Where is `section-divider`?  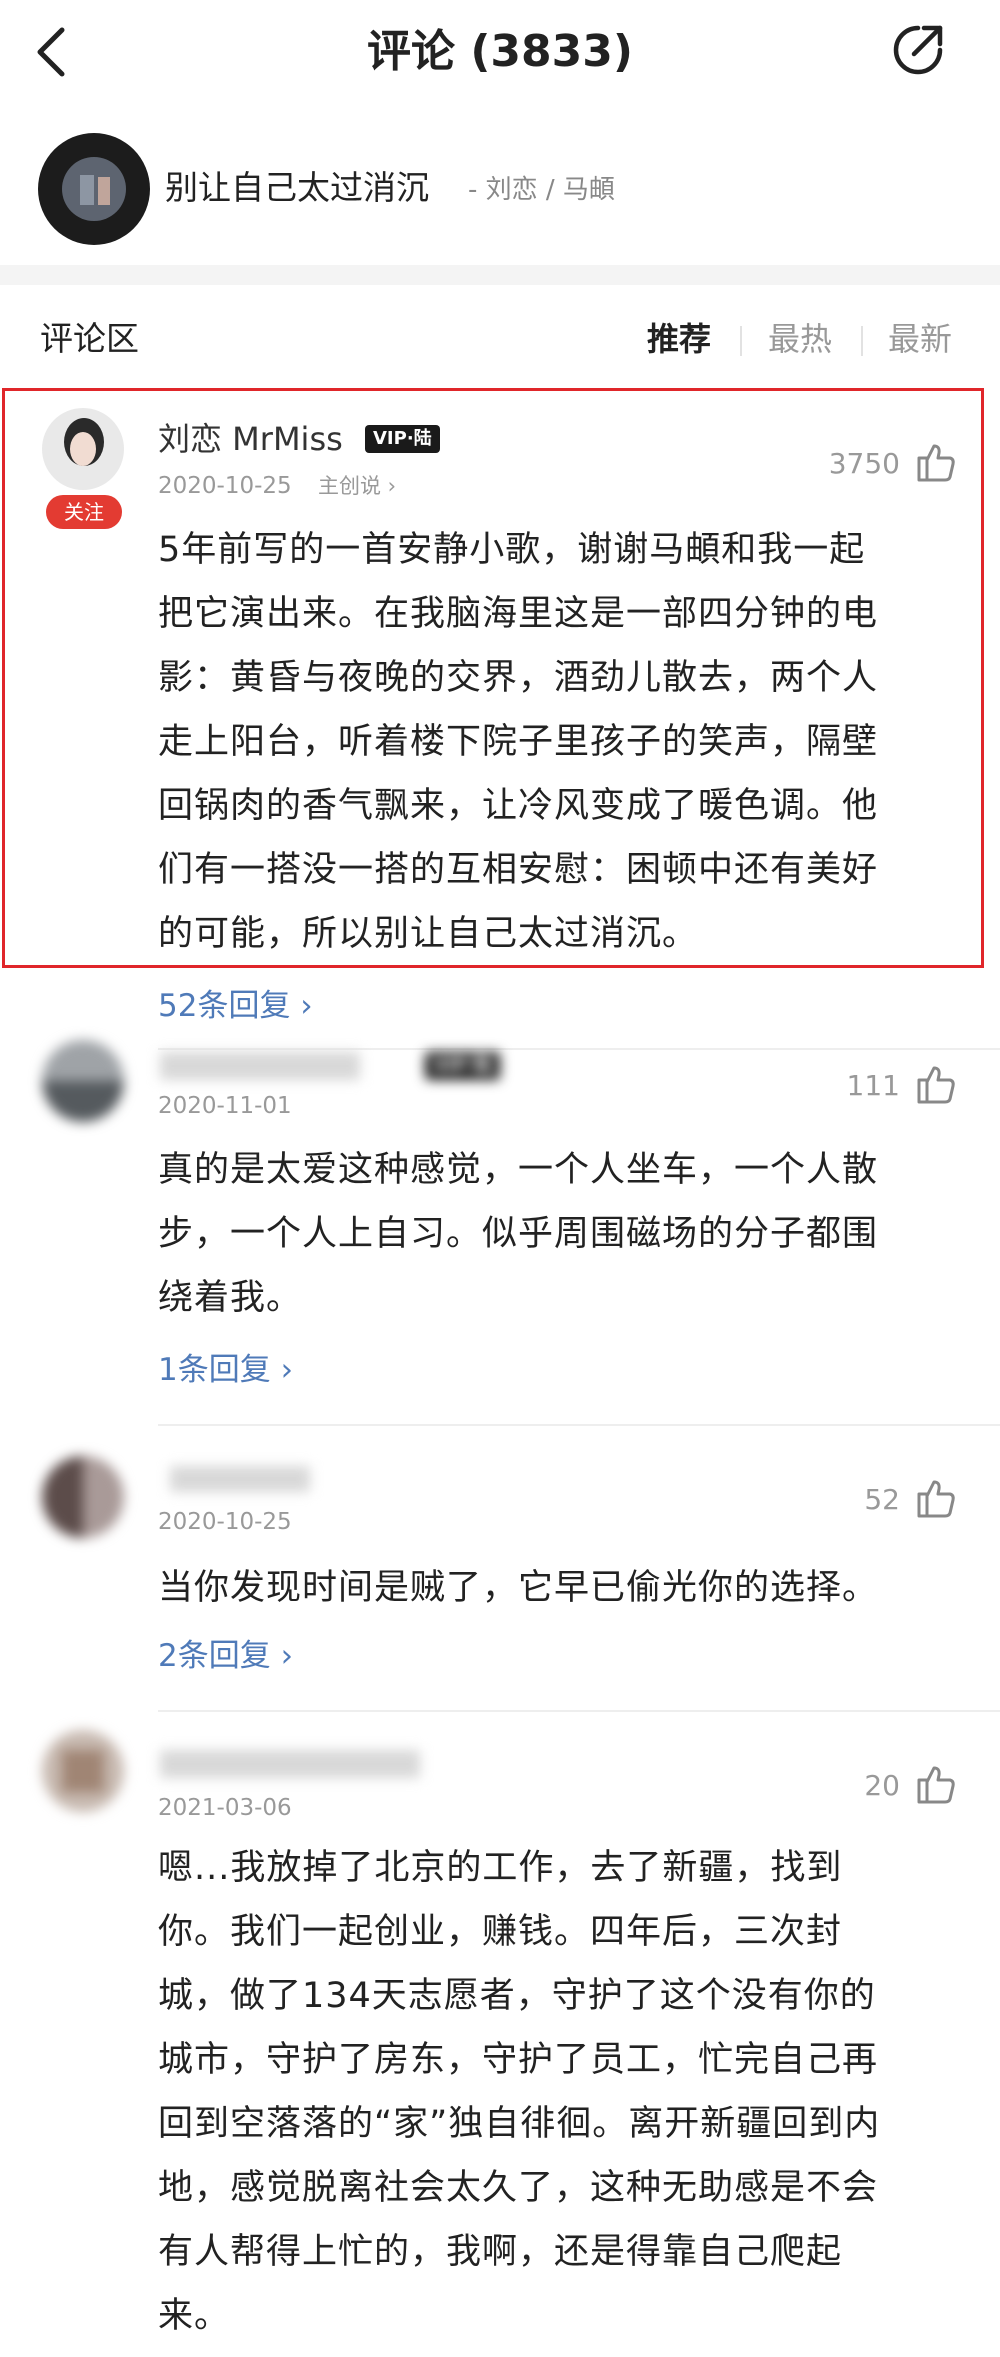 section-divider is located at coordinates (500, 275).